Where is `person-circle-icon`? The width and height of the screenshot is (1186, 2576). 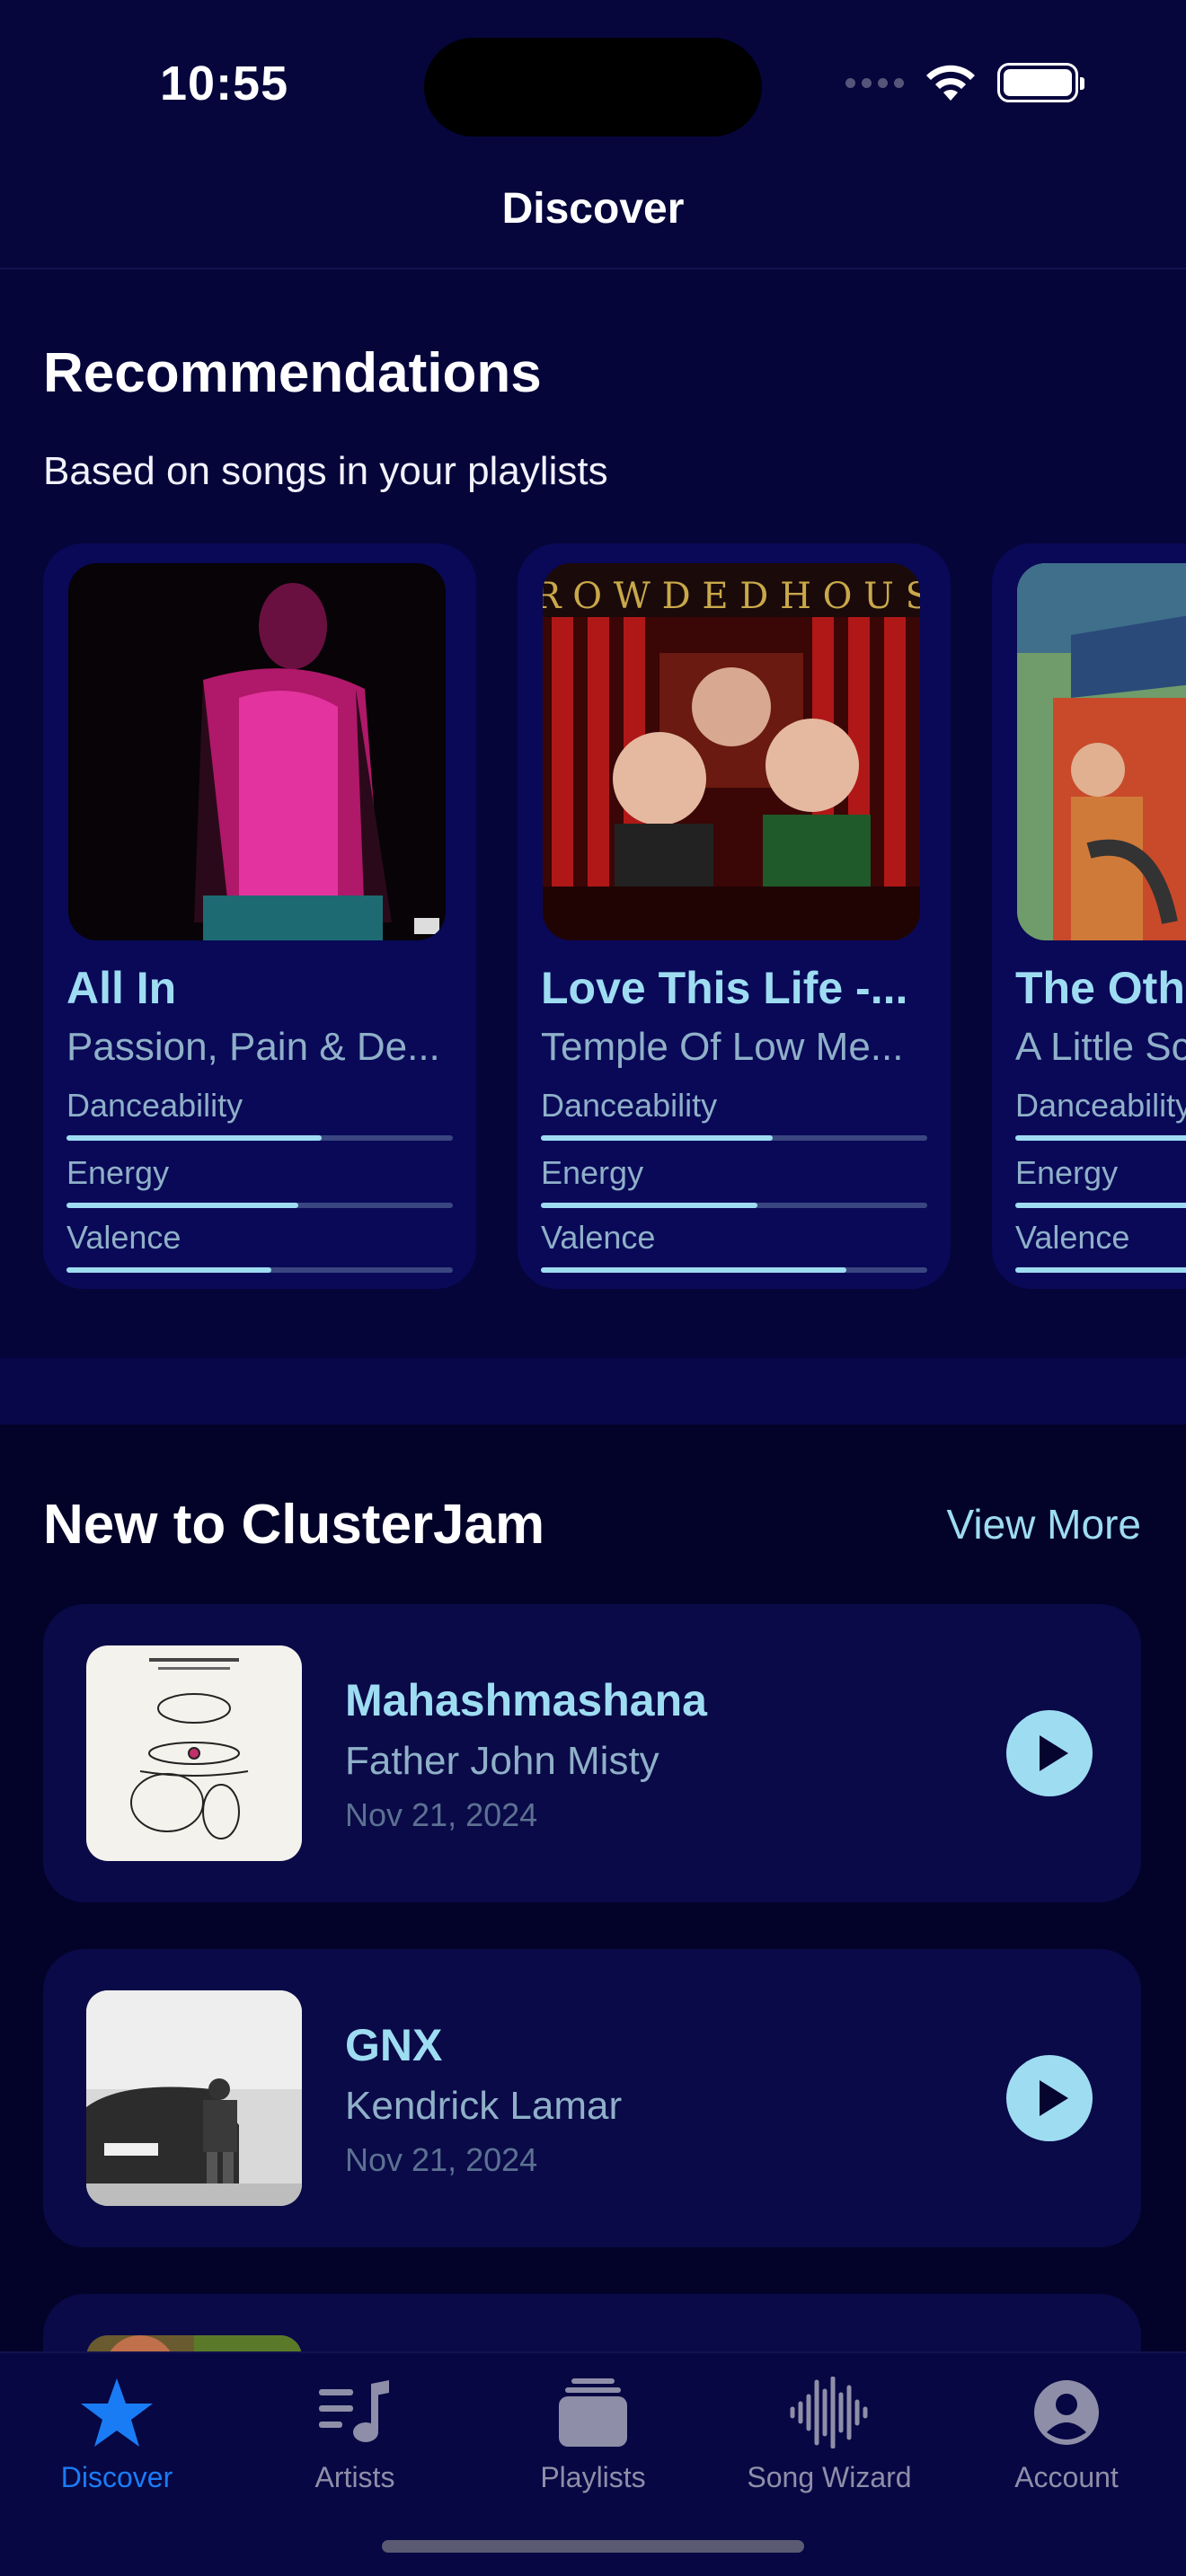 person-circle-icon is located at coordinates (1066, 2412).